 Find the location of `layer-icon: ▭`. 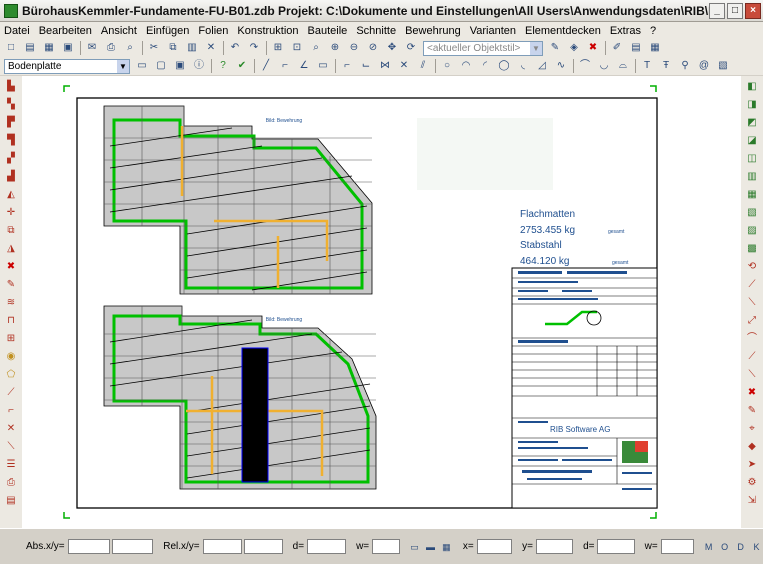

layer-icon: ▭ is located at coordinates (142, 66).